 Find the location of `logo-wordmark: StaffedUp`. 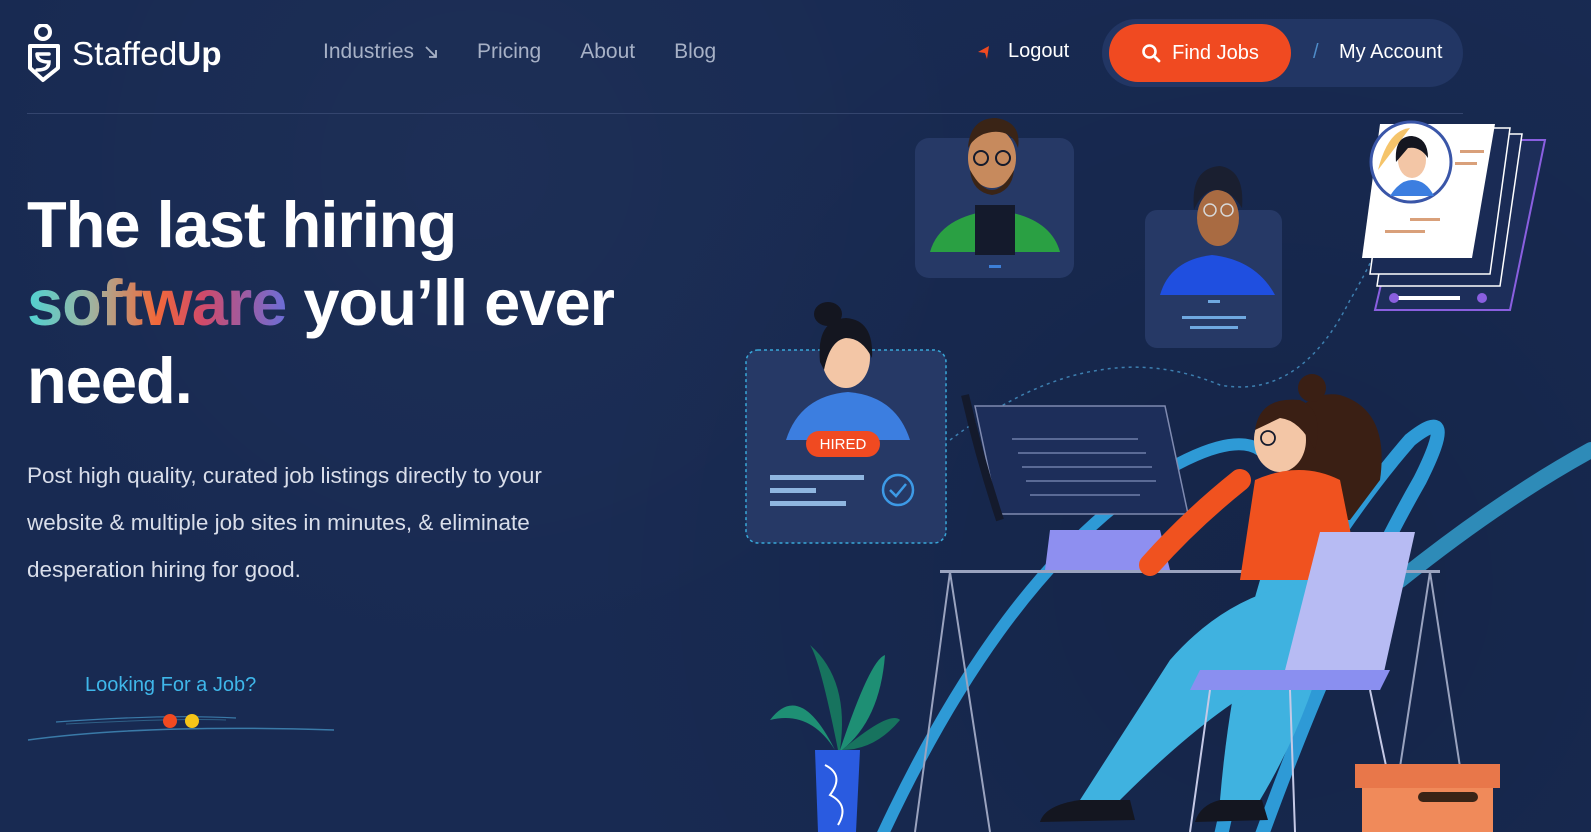

logo-wordmark: StaffedUp is located at coordinates (147, 54).